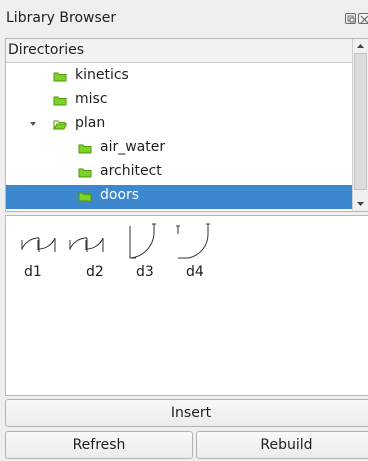  What do you see at coordinates (91, 99) in the screenshot?
I see `tree-item-label: misc` at bounding box center [91, 99].